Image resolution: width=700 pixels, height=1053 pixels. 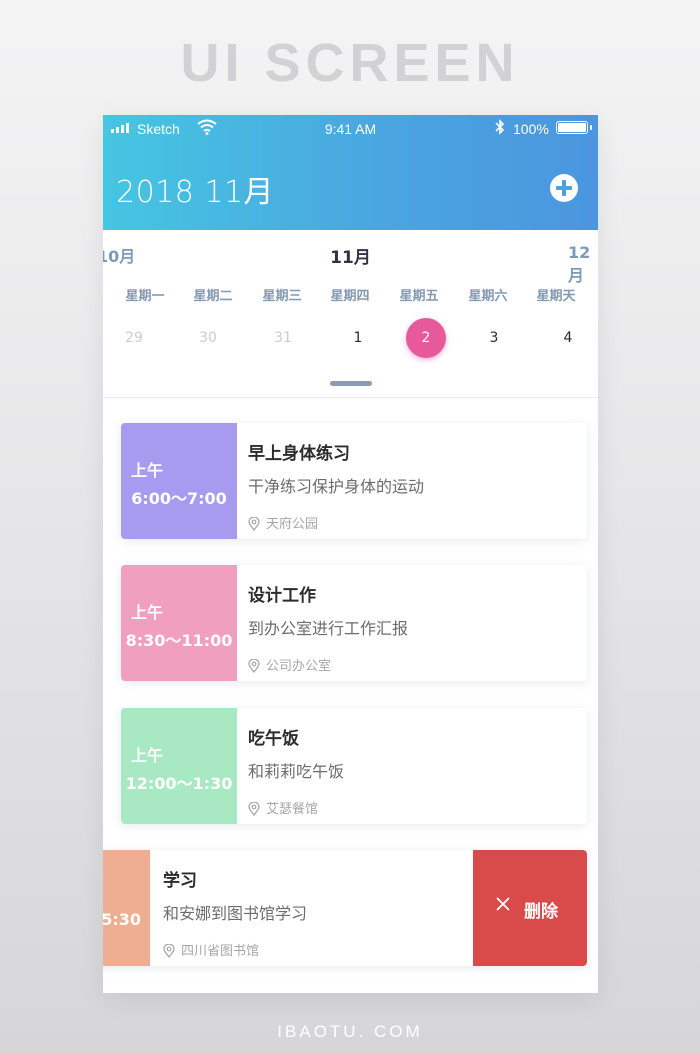 I want to click on date-cell: 30, so click(x=208, y=338).